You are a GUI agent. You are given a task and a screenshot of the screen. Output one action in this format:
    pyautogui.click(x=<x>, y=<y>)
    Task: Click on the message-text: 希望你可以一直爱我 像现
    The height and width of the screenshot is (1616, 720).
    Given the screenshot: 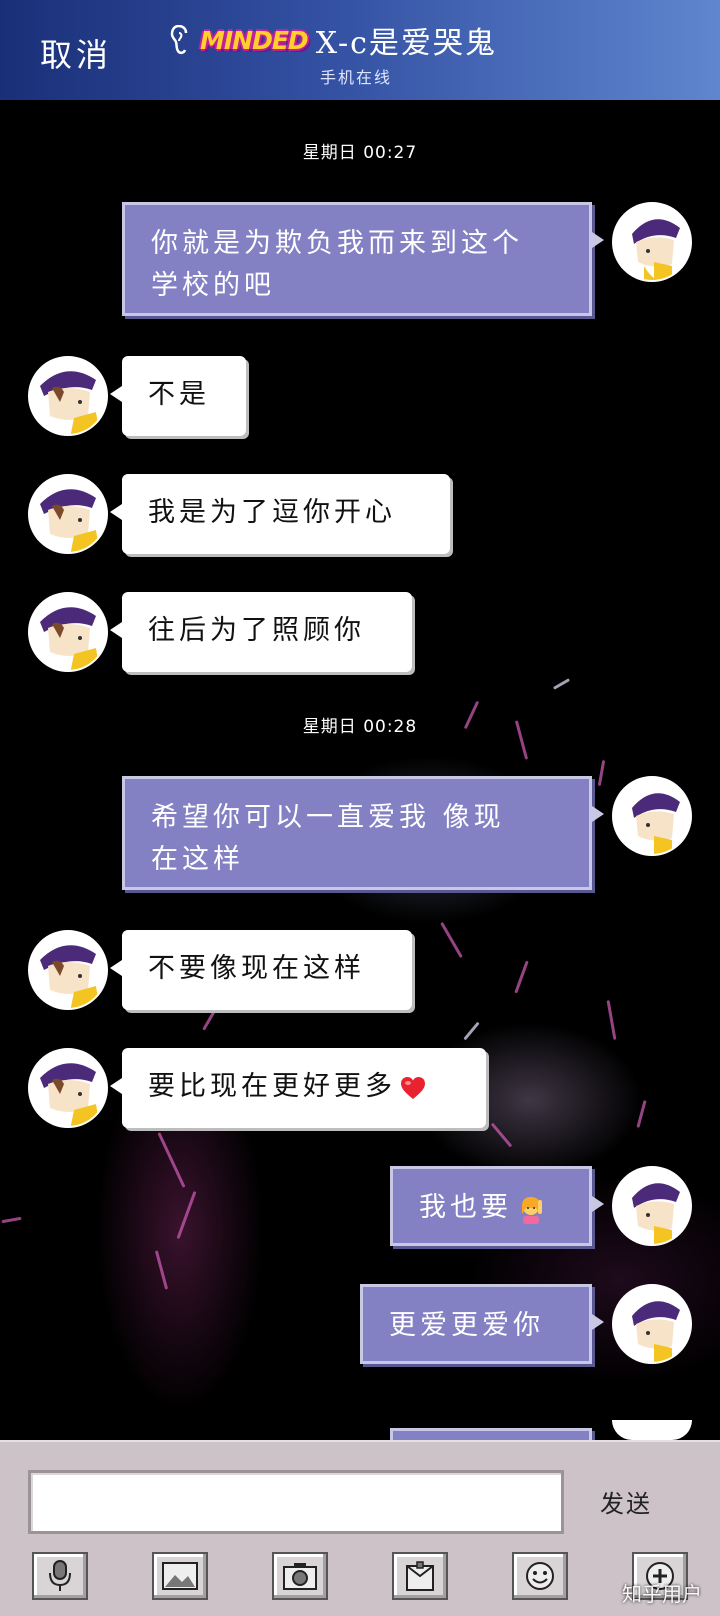 What is the action you would take?
    pyautogui.click(x=328, y=817)
    